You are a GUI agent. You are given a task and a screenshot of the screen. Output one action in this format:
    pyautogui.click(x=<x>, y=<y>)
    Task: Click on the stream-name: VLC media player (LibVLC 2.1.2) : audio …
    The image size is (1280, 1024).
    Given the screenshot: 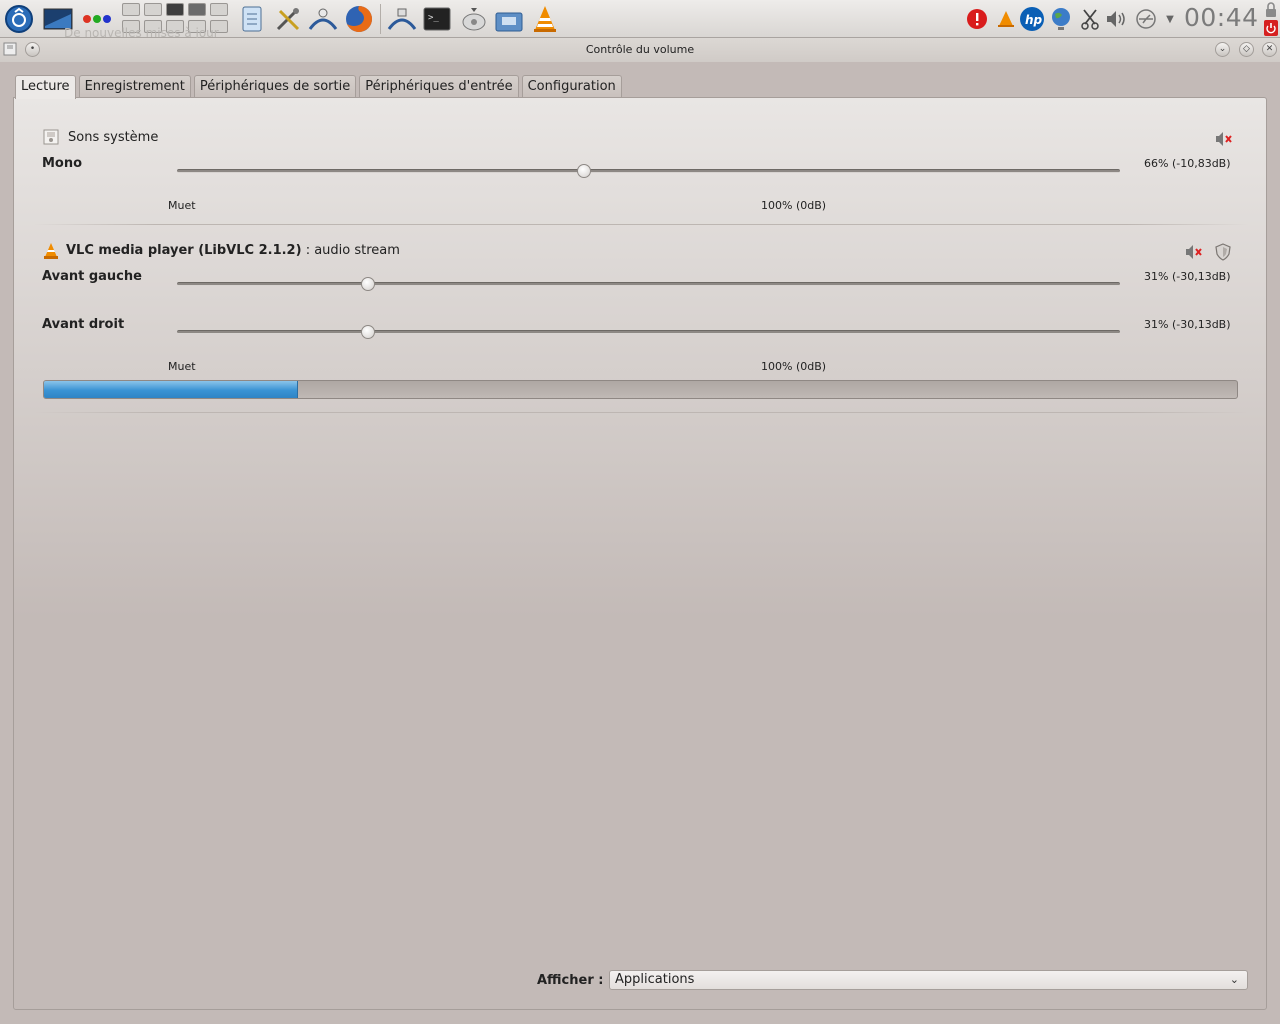 What is the action you would take?
    pyautogui.click(x=233, y=250)
    